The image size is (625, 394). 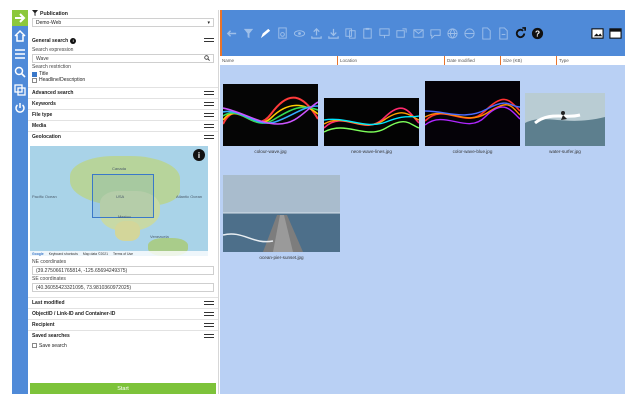 I want to click on section-last-modified: Last modified, so click(x=123, y=302).